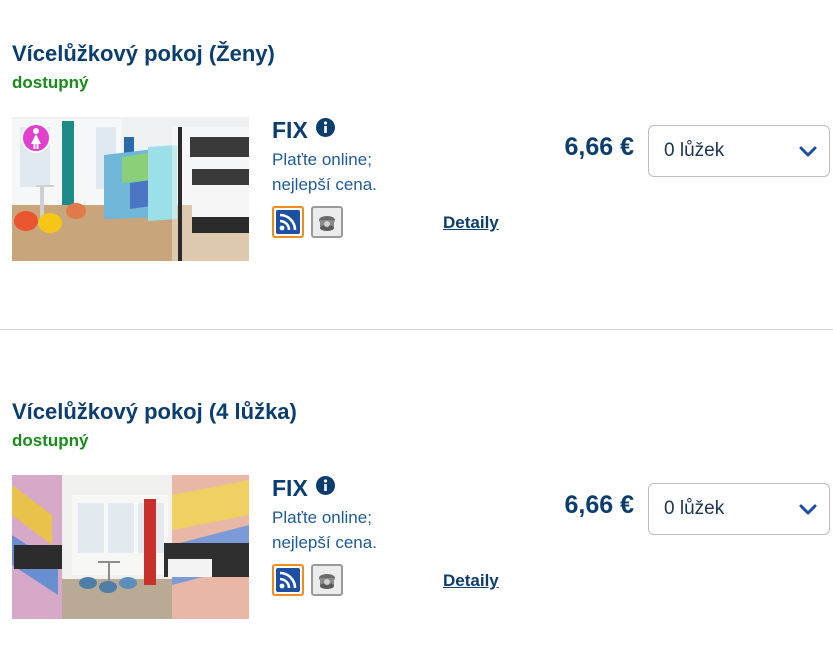  What do you see at coordinates (416, 329) in the screenshot?
I see `section-divider` at bounding box center [416, 329].